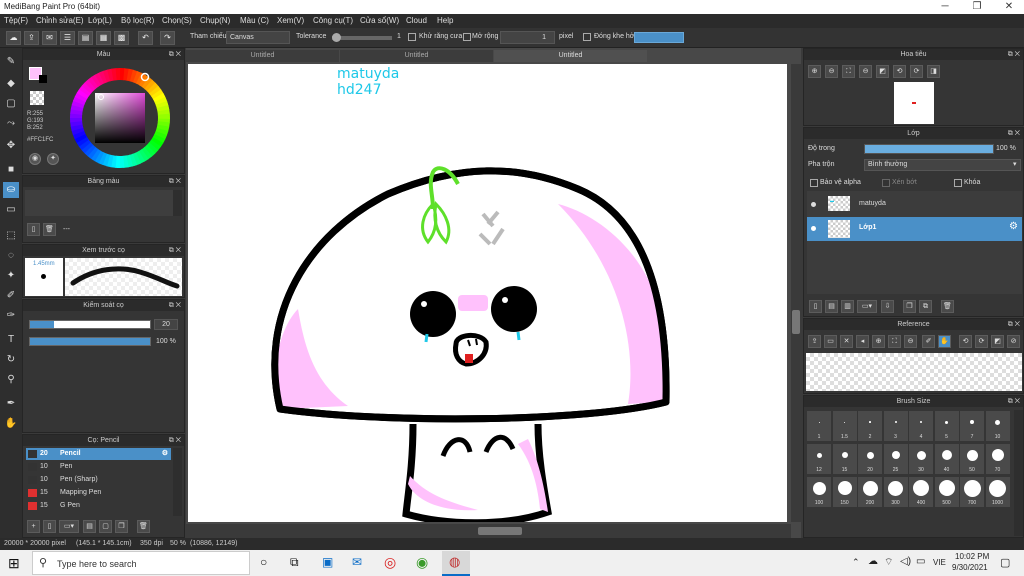  I want to click on brush-size-input: 20, so click(166, 324).